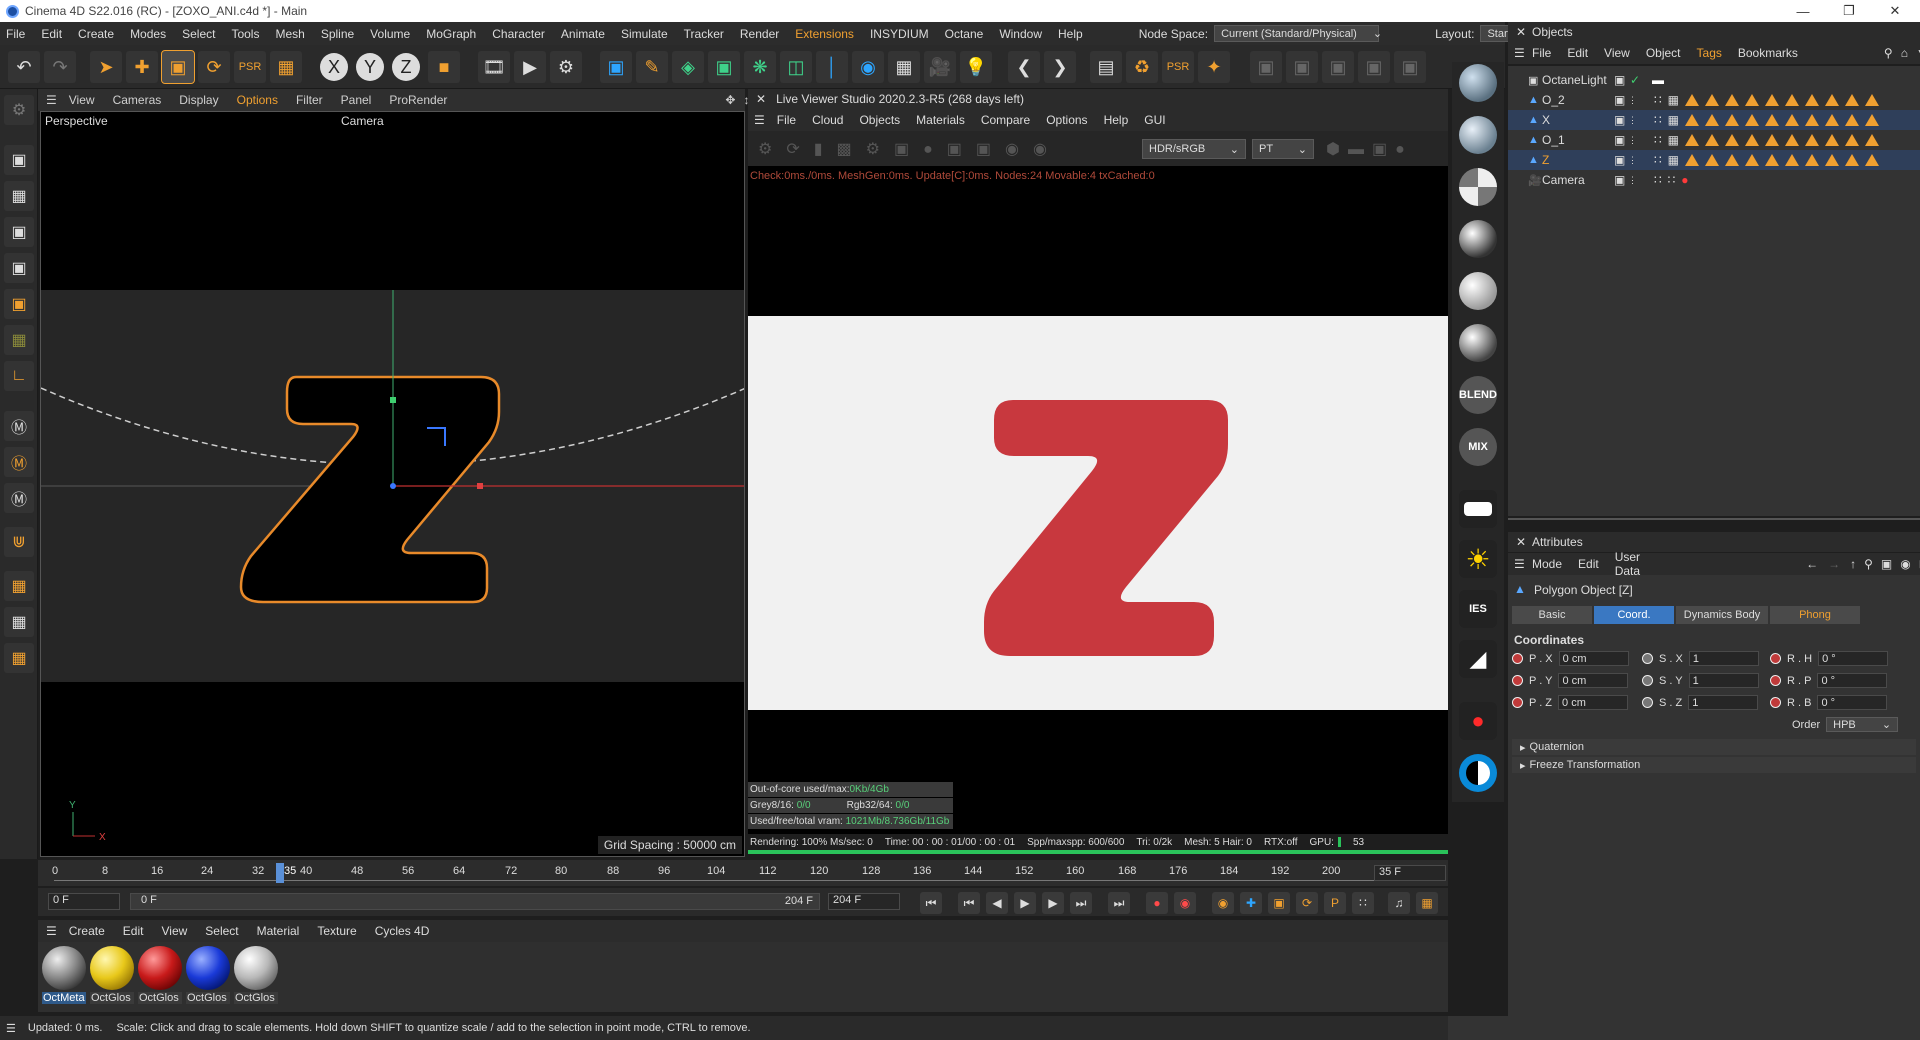  What do you see at coordinates (1478, 447) in the screenshot?
I see `mix-material-icon: MIX` at bounding box center [1478, 447].